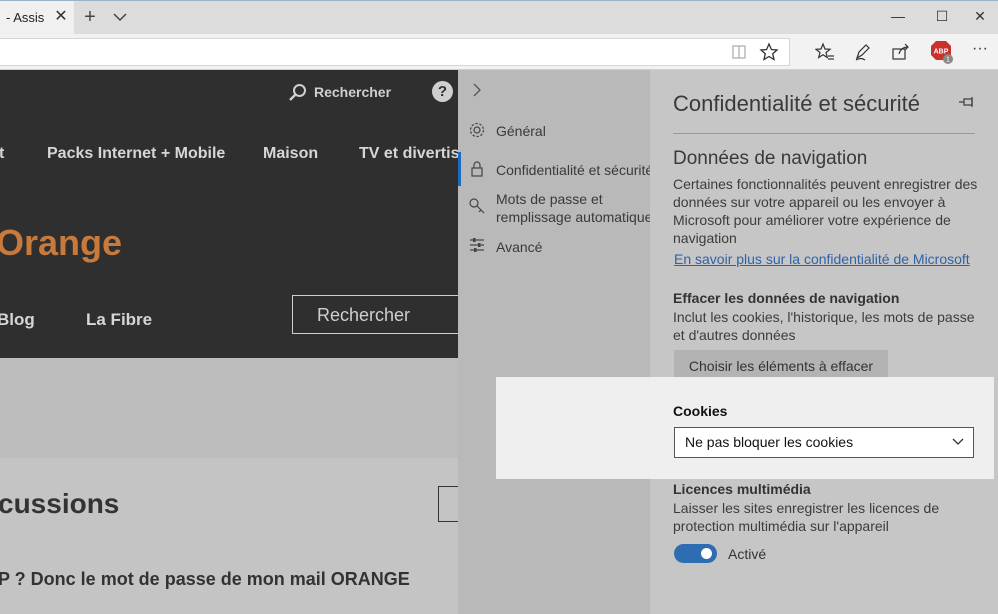 This screenshot has height=614, width=998. I want to click on clear-data-desc-2: et d'autres données, so click(734, 335).